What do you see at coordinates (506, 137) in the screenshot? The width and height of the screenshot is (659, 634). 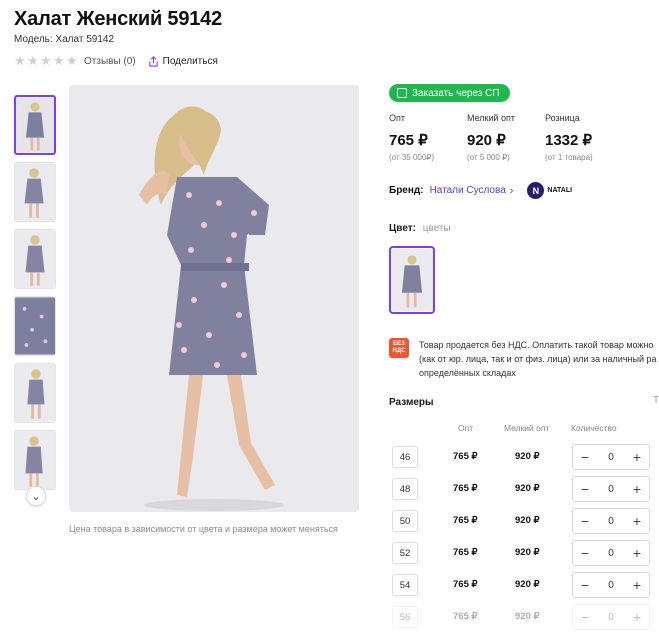 I see `price-tier-small-wholesale: Мелкий опт 920 ₽ (от 5 000 ₽)` at bounding box center [506, 137].